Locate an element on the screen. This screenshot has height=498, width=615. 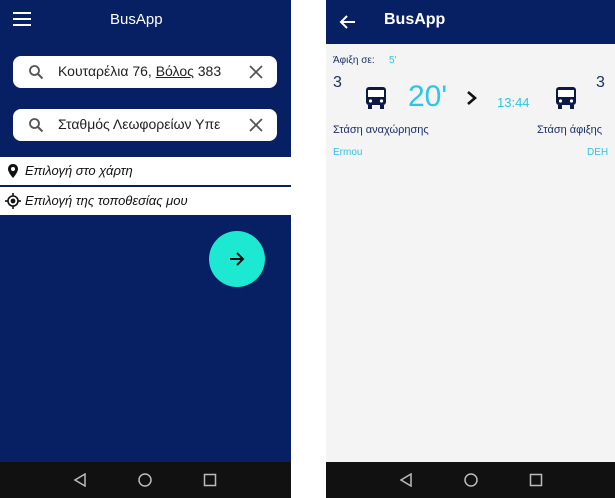
menu-icon is located at coordinates (22, 19).